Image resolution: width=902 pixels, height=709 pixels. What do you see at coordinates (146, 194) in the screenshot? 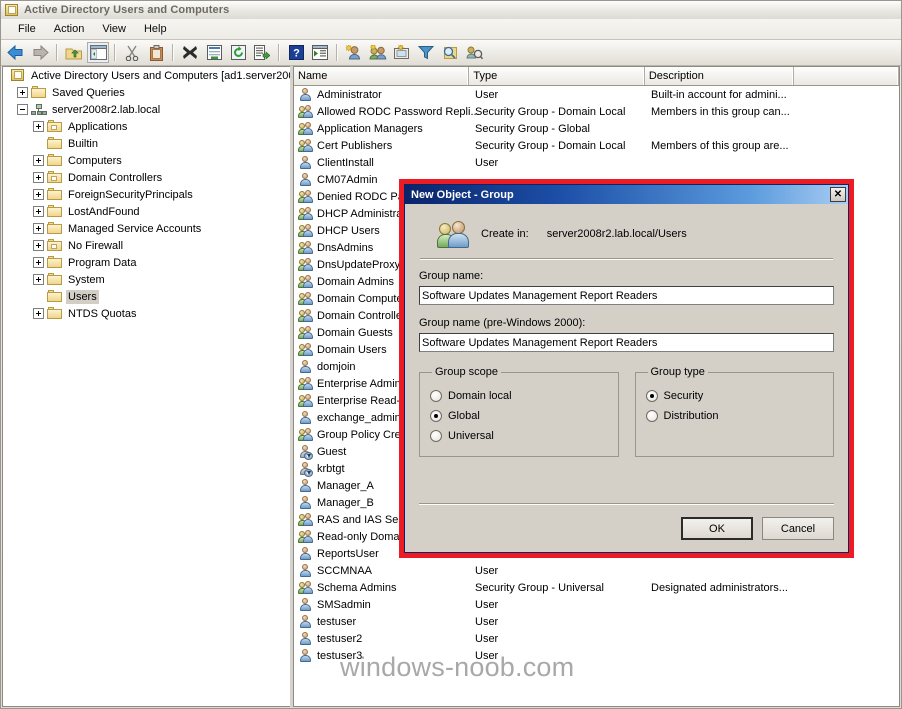
I see `sidebar-item-foreignsecurityprincipals: ForeignSecurityPrincipals` at bounding box center [146, 194].